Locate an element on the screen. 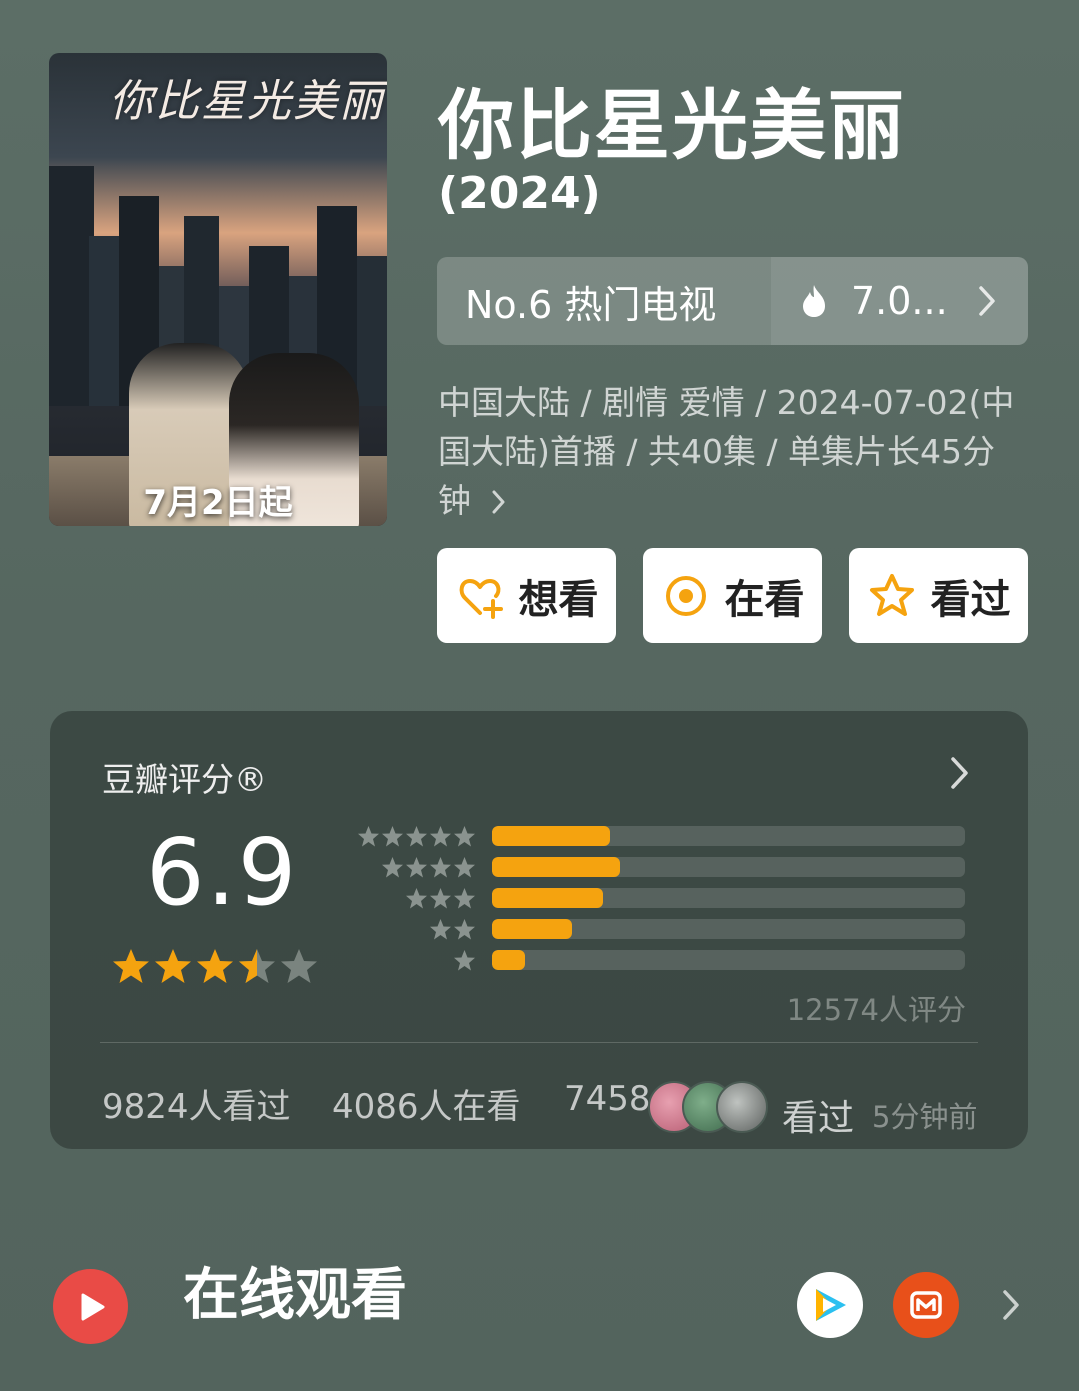 This screenshot has width=1079, height=1391. five-star-icons is located at coordinates (416, 836).